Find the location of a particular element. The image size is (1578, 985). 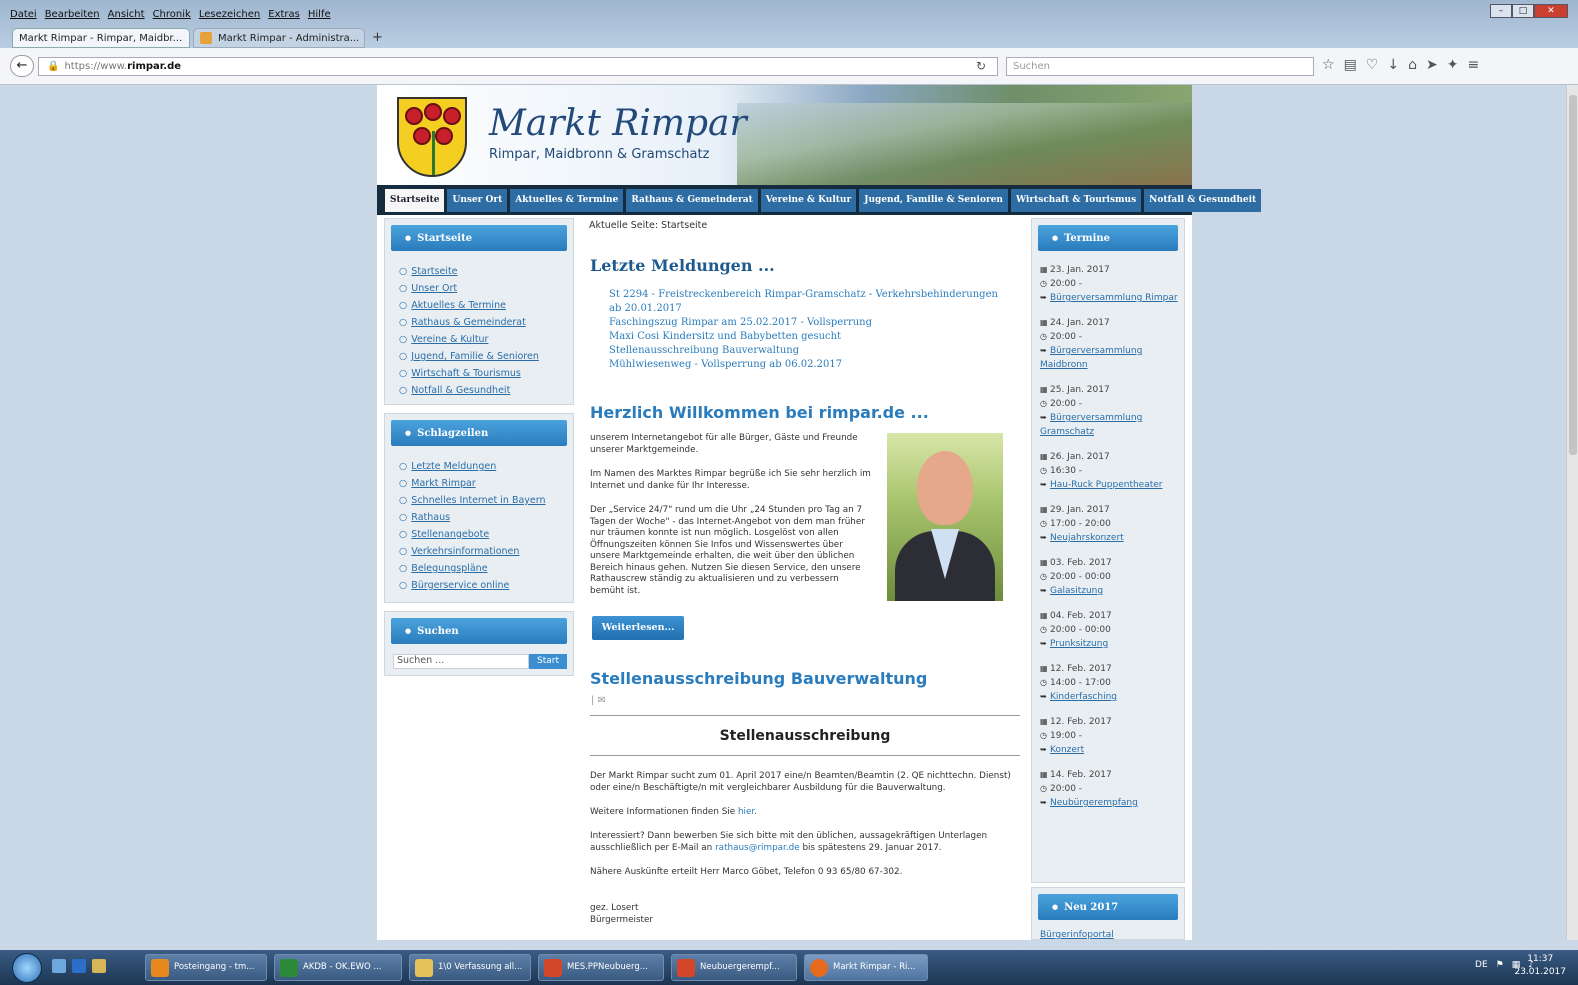

event-title-link: Bürgerversammlung Maidbronn is located at coordinates (1091, 358).